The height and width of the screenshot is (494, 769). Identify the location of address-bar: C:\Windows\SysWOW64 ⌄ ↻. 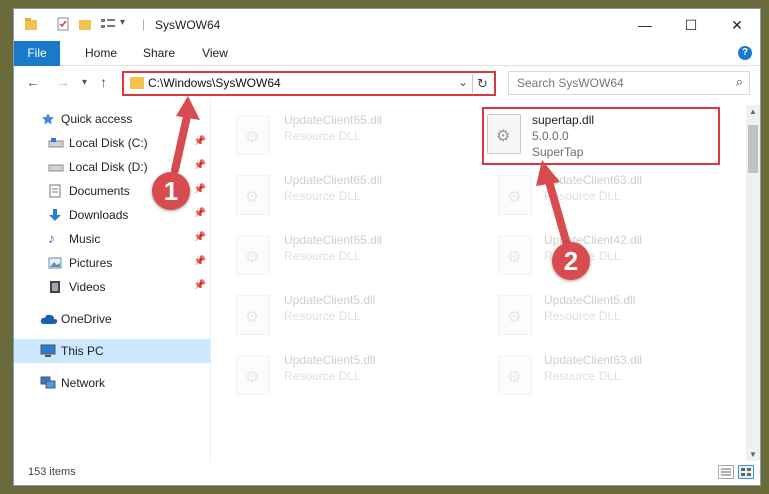
(309, 83).